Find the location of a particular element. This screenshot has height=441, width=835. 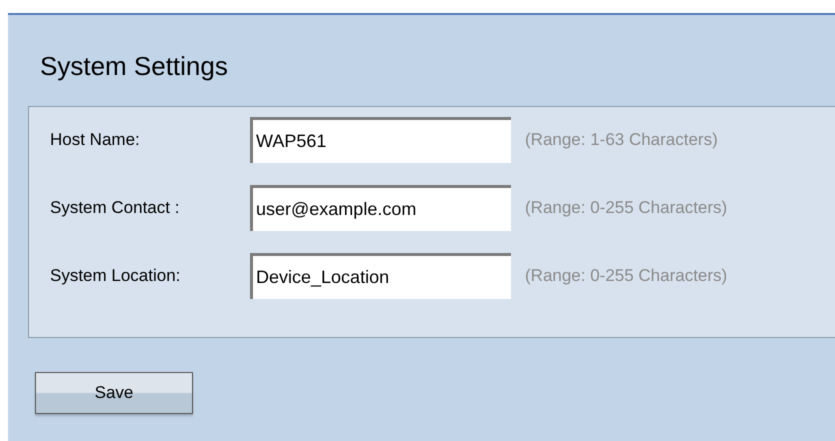

input-field: Device_Location is located at coordinates (380, 276).